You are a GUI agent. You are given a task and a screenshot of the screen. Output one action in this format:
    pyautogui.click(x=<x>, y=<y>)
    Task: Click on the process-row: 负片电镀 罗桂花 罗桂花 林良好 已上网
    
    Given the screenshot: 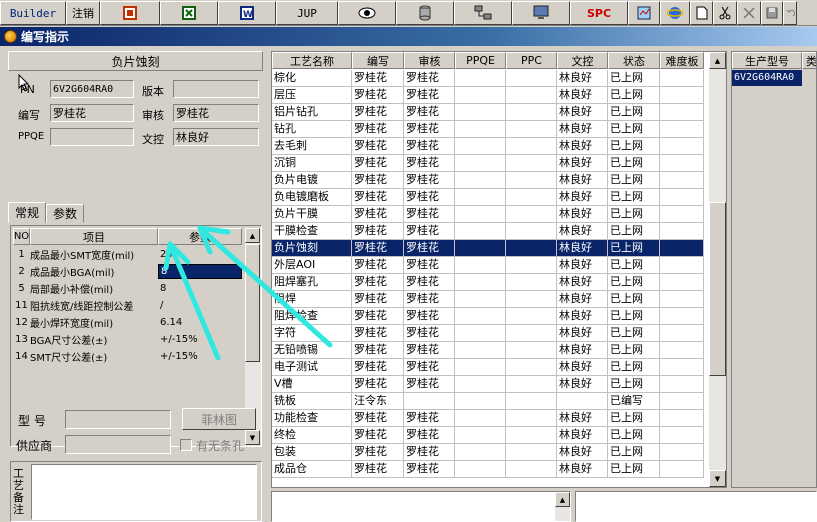 What is the action you would take?
    pyautogui.click(x=490, y=180)
    